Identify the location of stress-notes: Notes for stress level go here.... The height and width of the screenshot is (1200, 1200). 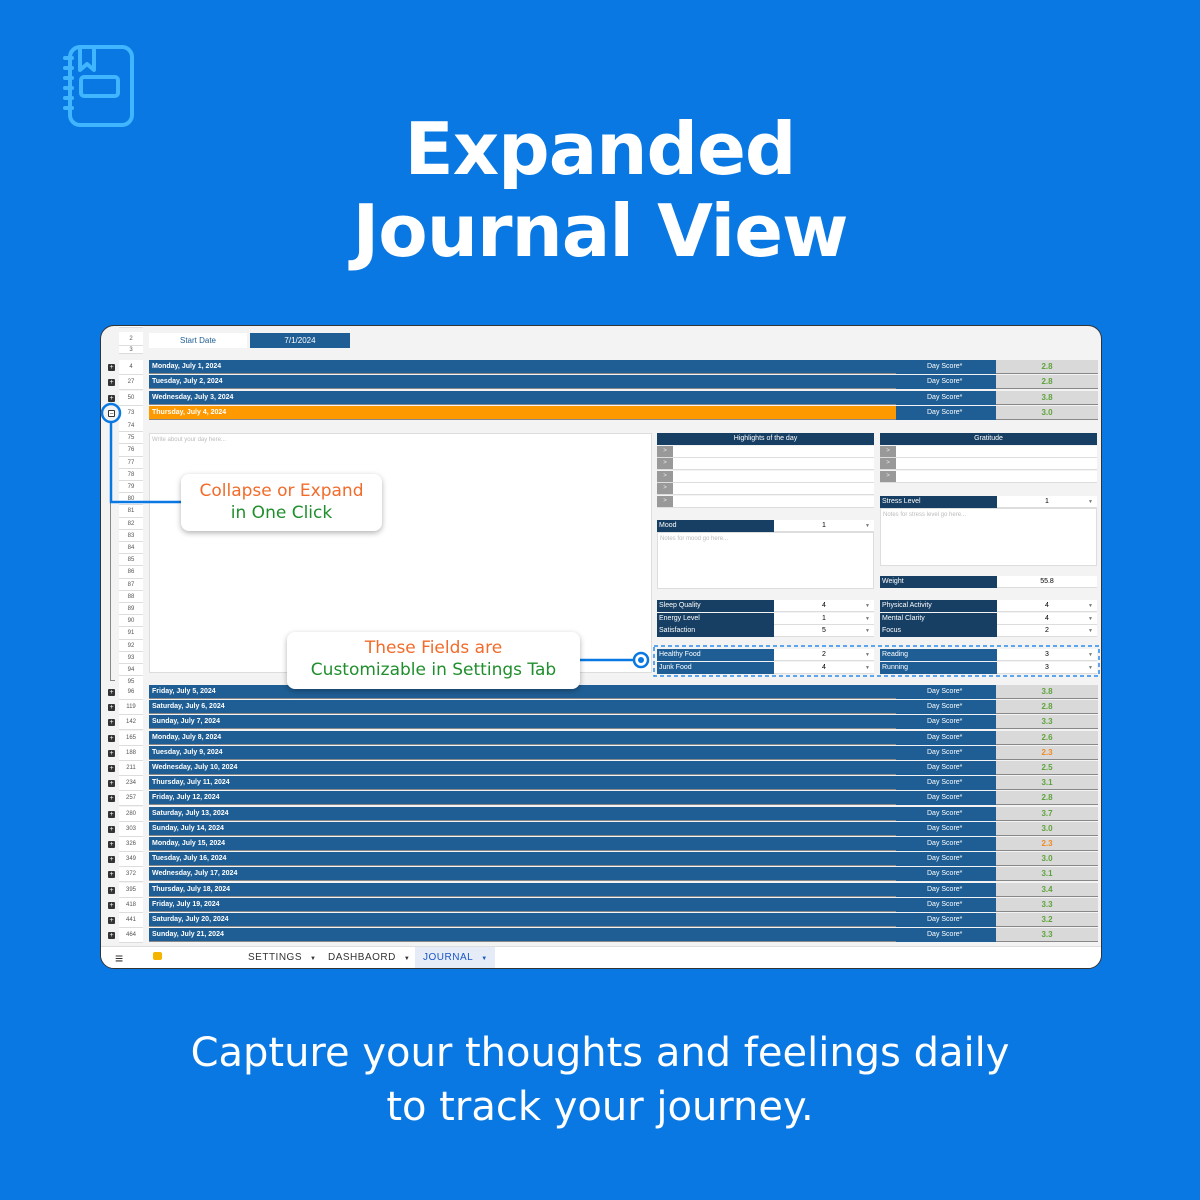
(988, 537).